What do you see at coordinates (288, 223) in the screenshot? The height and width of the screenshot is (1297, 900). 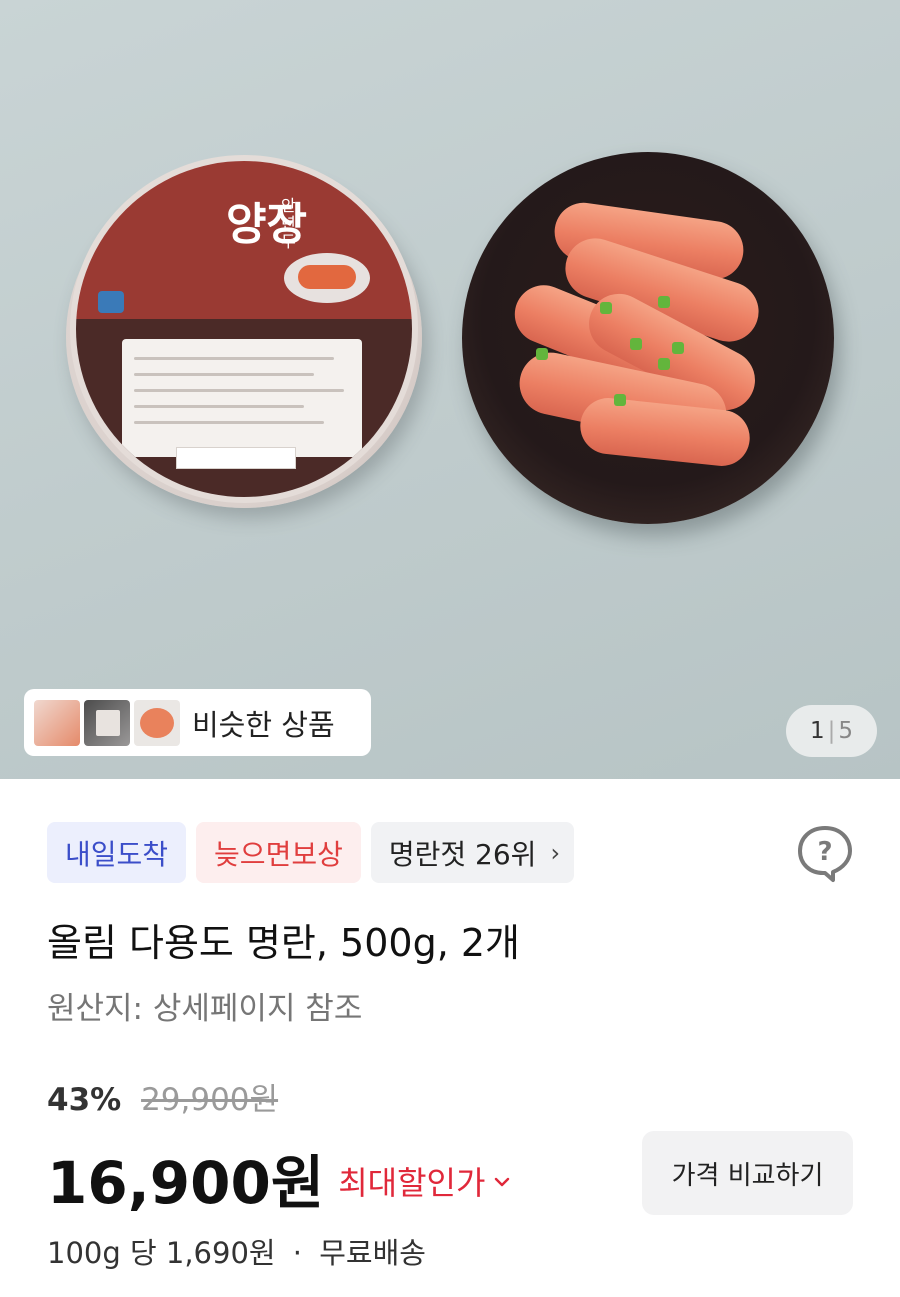 I see `jar-label-subtitle: 안년두` at bounding box center [288, 223].